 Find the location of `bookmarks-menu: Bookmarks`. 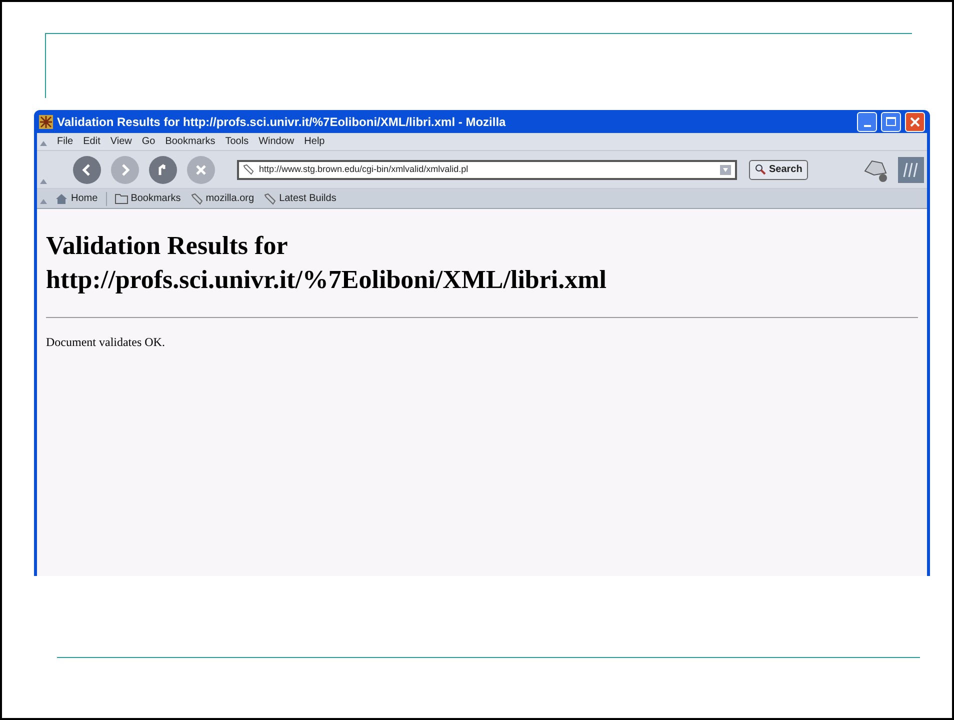

bookmarks-menu: Bookmarks is located at coordinates (147, 198).